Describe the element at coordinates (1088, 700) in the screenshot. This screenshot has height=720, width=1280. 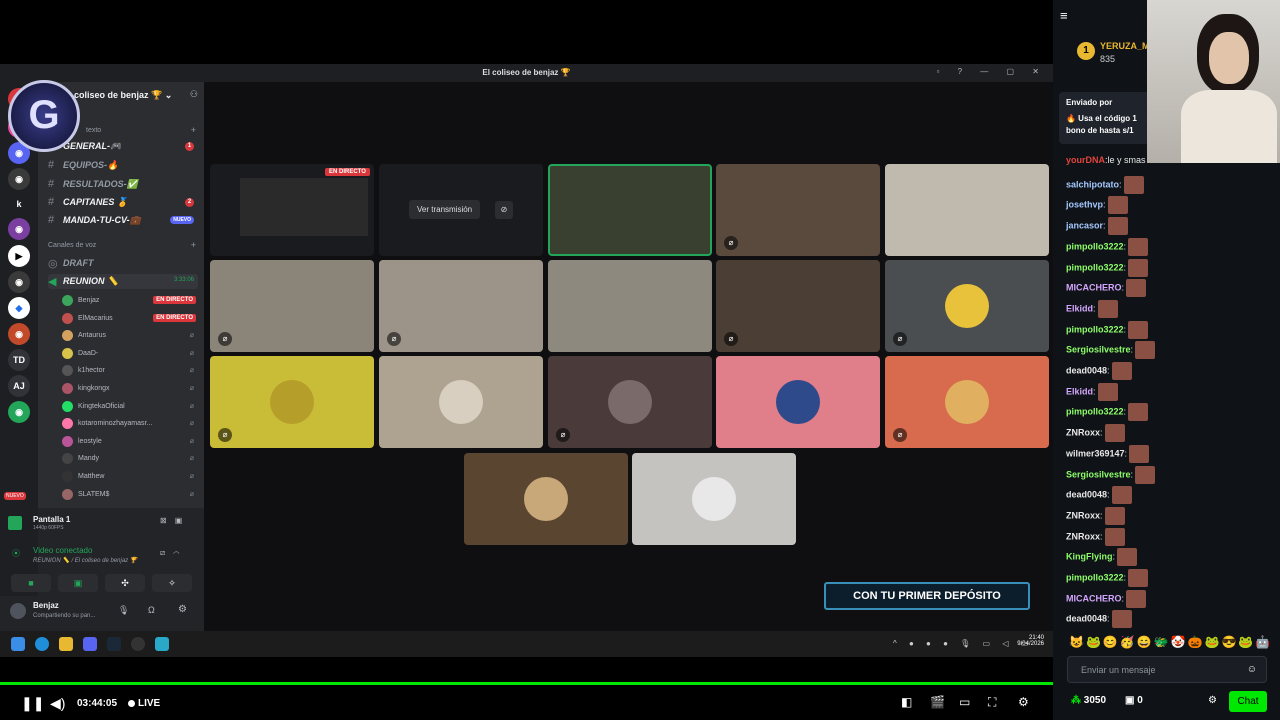
I see `points-balance: ⁂ 3050` at that location.